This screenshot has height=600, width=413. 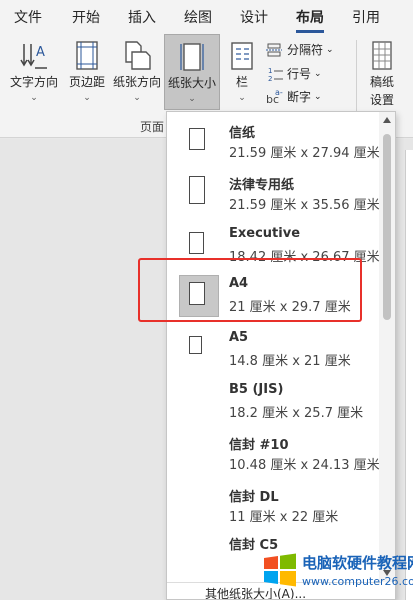 I want to click on breaks-button: 分隔符 ⌄, so click(x=300, y=49).